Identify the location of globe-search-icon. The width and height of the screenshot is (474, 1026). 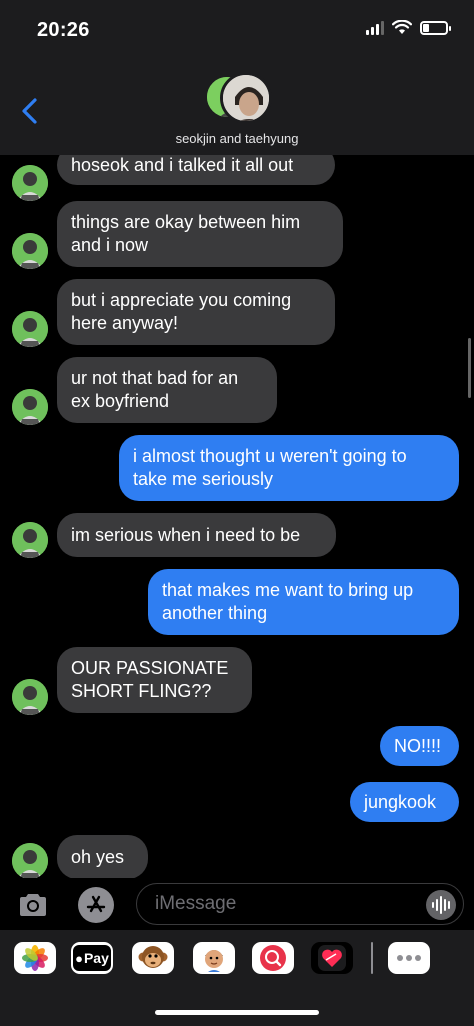
(273, 958).